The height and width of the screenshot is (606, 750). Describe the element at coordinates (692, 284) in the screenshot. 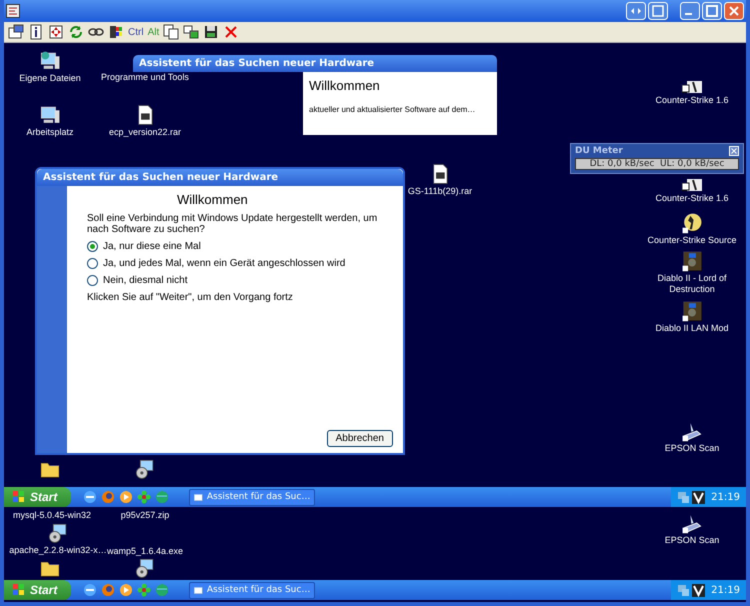

I see `desktop-icon-label: Diablo II - Lord of Destruction` at that location.